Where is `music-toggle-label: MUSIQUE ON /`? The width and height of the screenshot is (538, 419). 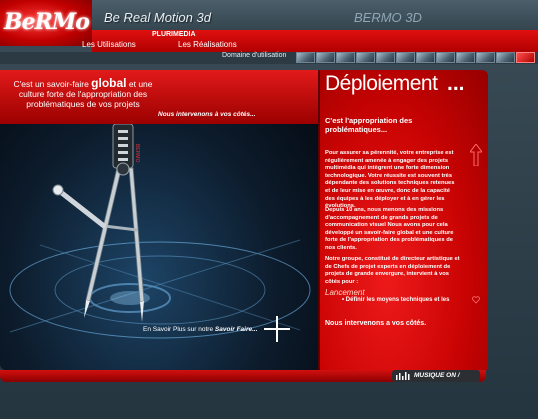
music-toggle-label: MUSIQUE ON / is located at coordinates (437, 375).